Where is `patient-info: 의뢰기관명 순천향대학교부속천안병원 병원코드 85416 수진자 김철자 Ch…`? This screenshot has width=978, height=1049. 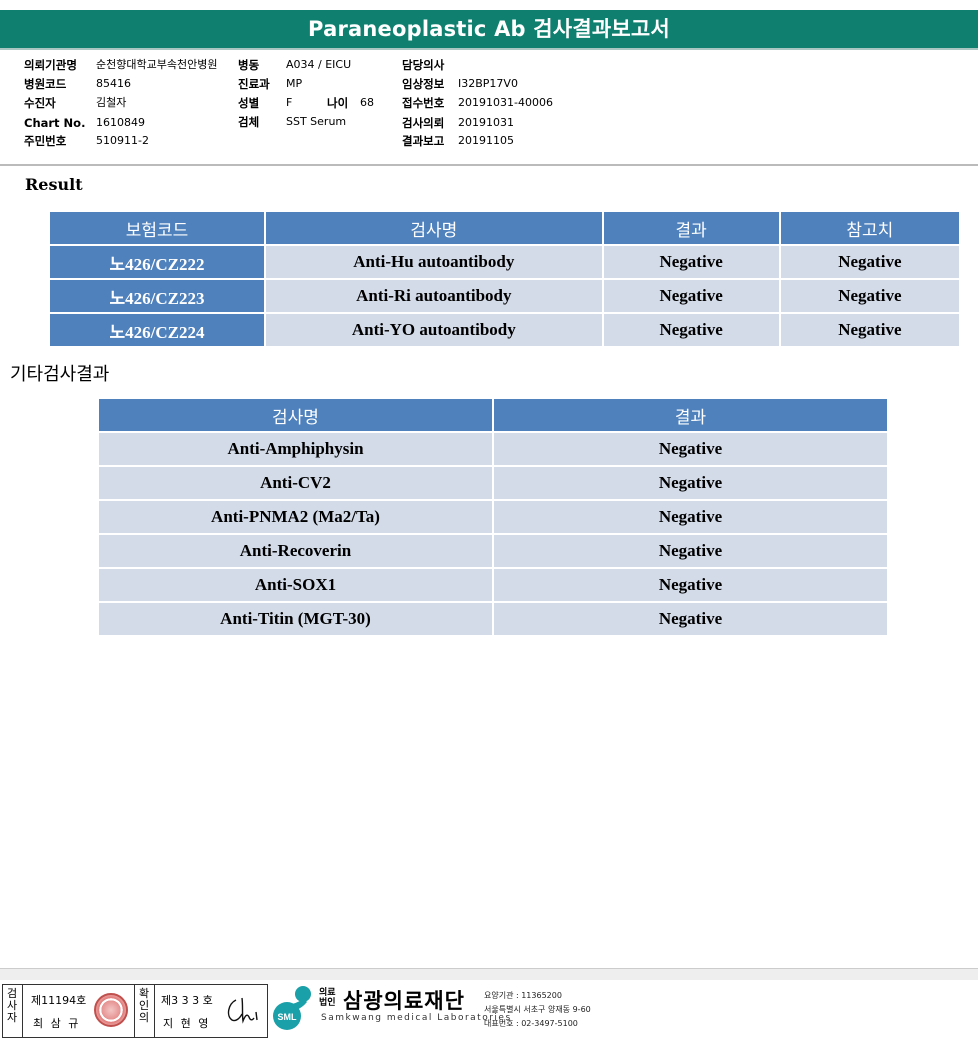 patient-info: 의뢰기관명 순천향대학교부속천안병원 병원코드 85416 수진자 김철자 Ch… is located at coordinates (489, 110).